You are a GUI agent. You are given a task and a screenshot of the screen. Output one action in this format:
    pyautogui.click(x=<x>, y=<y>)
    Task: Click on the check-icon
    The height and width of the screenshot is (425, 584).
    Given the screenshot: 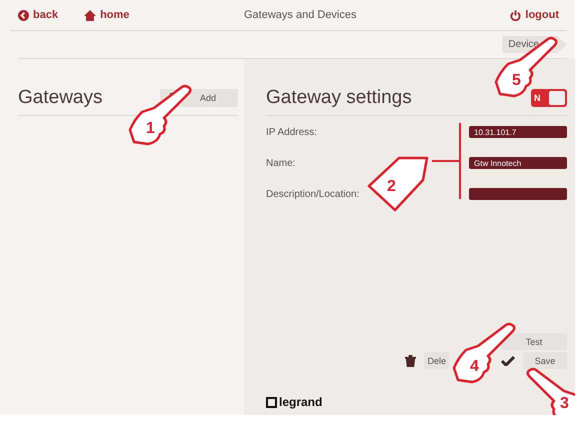 What is the action you would take?
    pyautogui.click(x=508, y=361)
    